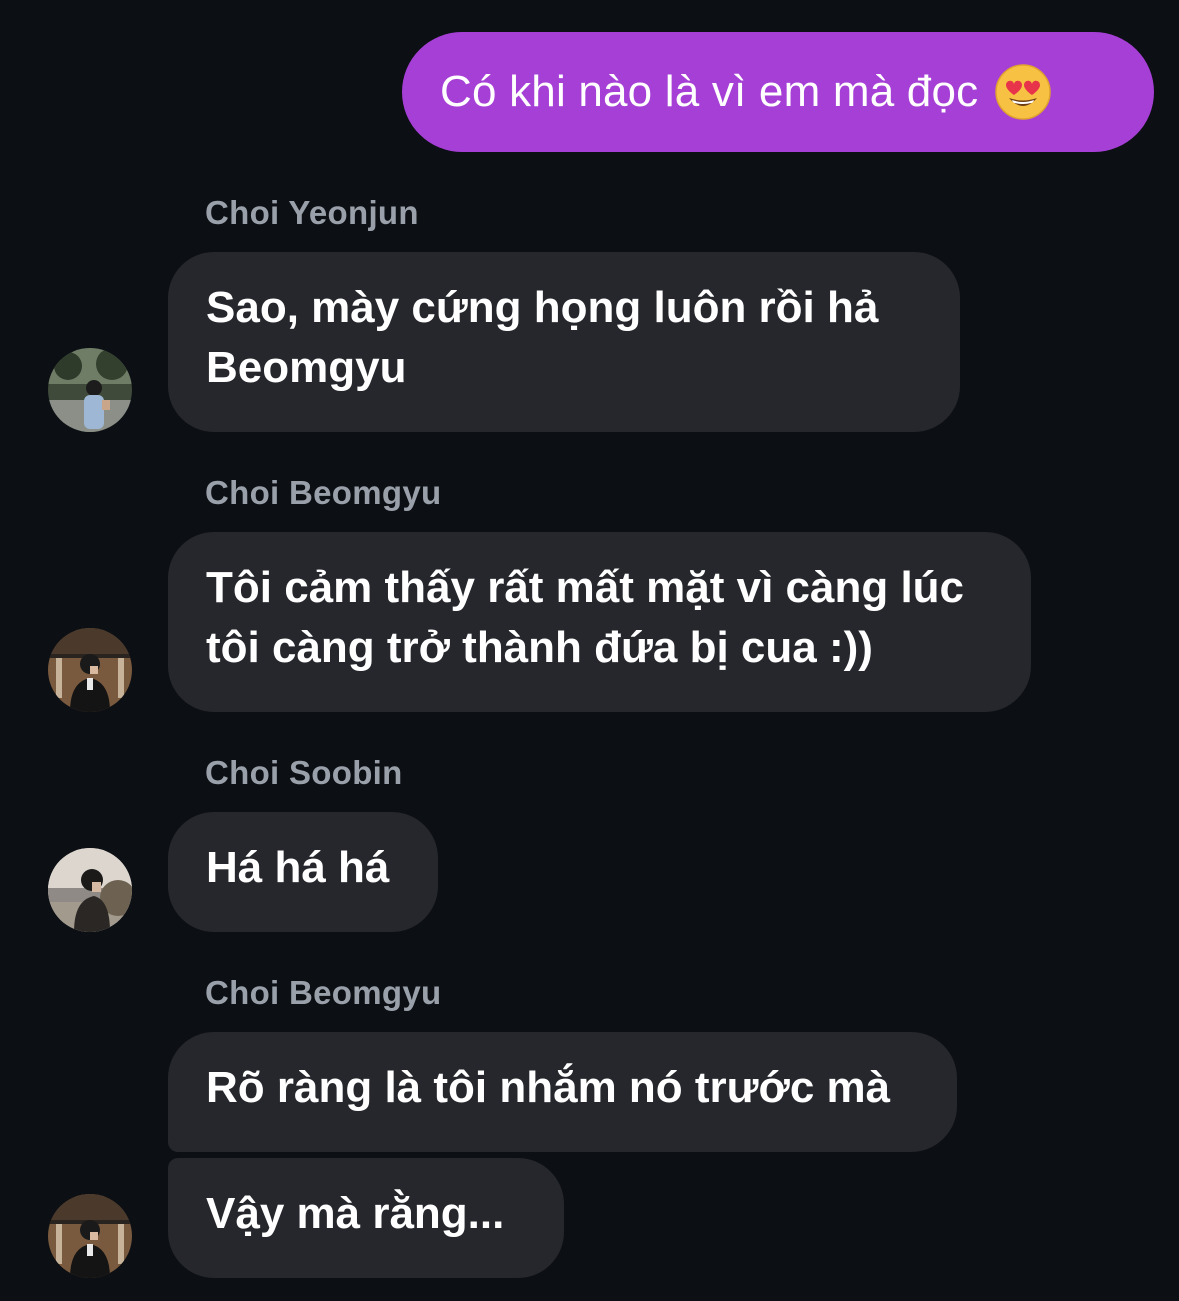  I want to click on soobin-avatar, so click(90, 890).